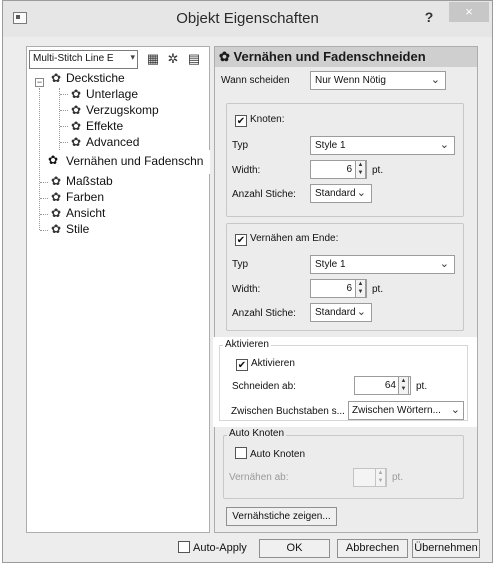 The image size is (495, 565). Describe the element at coordinates (95, 78) in the screenshot. I see `tree-item-label: Deckstiche` at that location.